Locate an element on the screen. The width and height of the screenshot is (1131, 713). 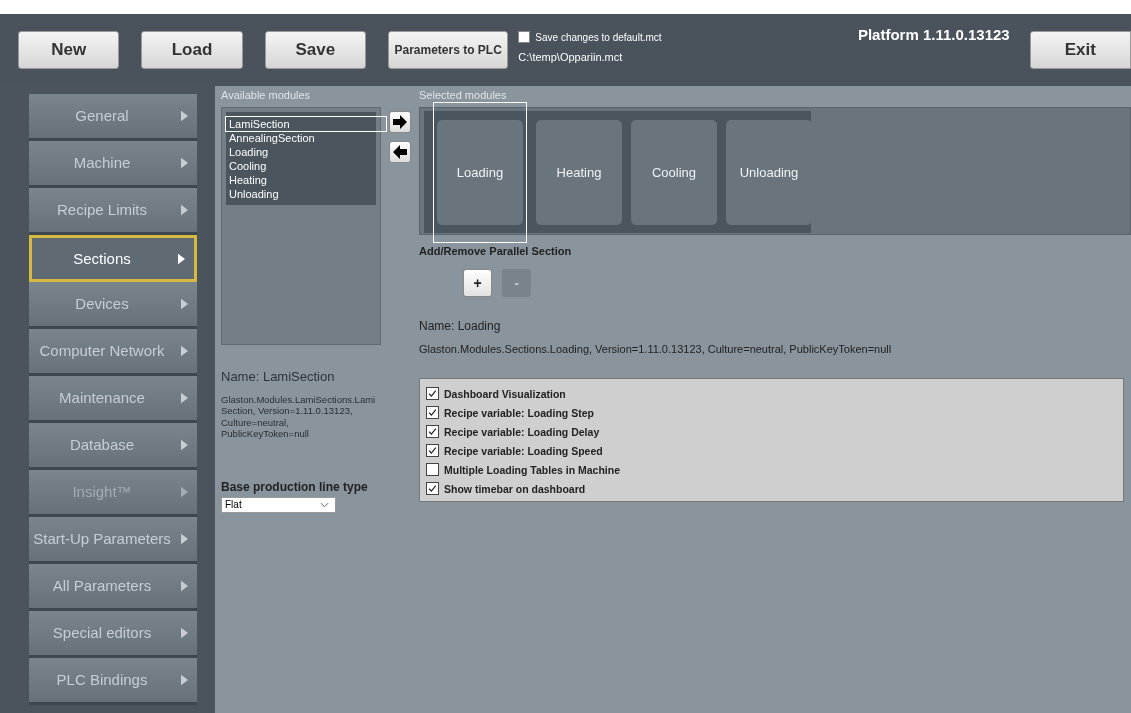
checkbox-label: Multiple Loading Tables in Machine is located at coordinates (532, 469).